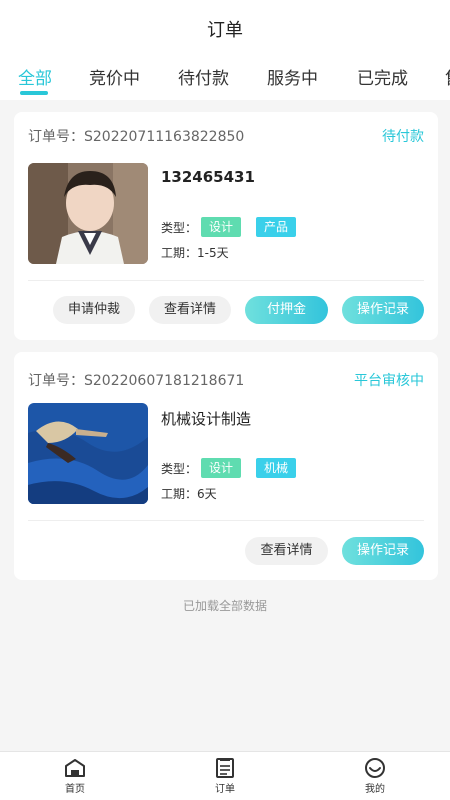 Image resolution: width=450 pixels, height=800 pixels. Describe the element at coordinates (276, 227) in the screenshot. I see `type-tag: 产品` at that location.